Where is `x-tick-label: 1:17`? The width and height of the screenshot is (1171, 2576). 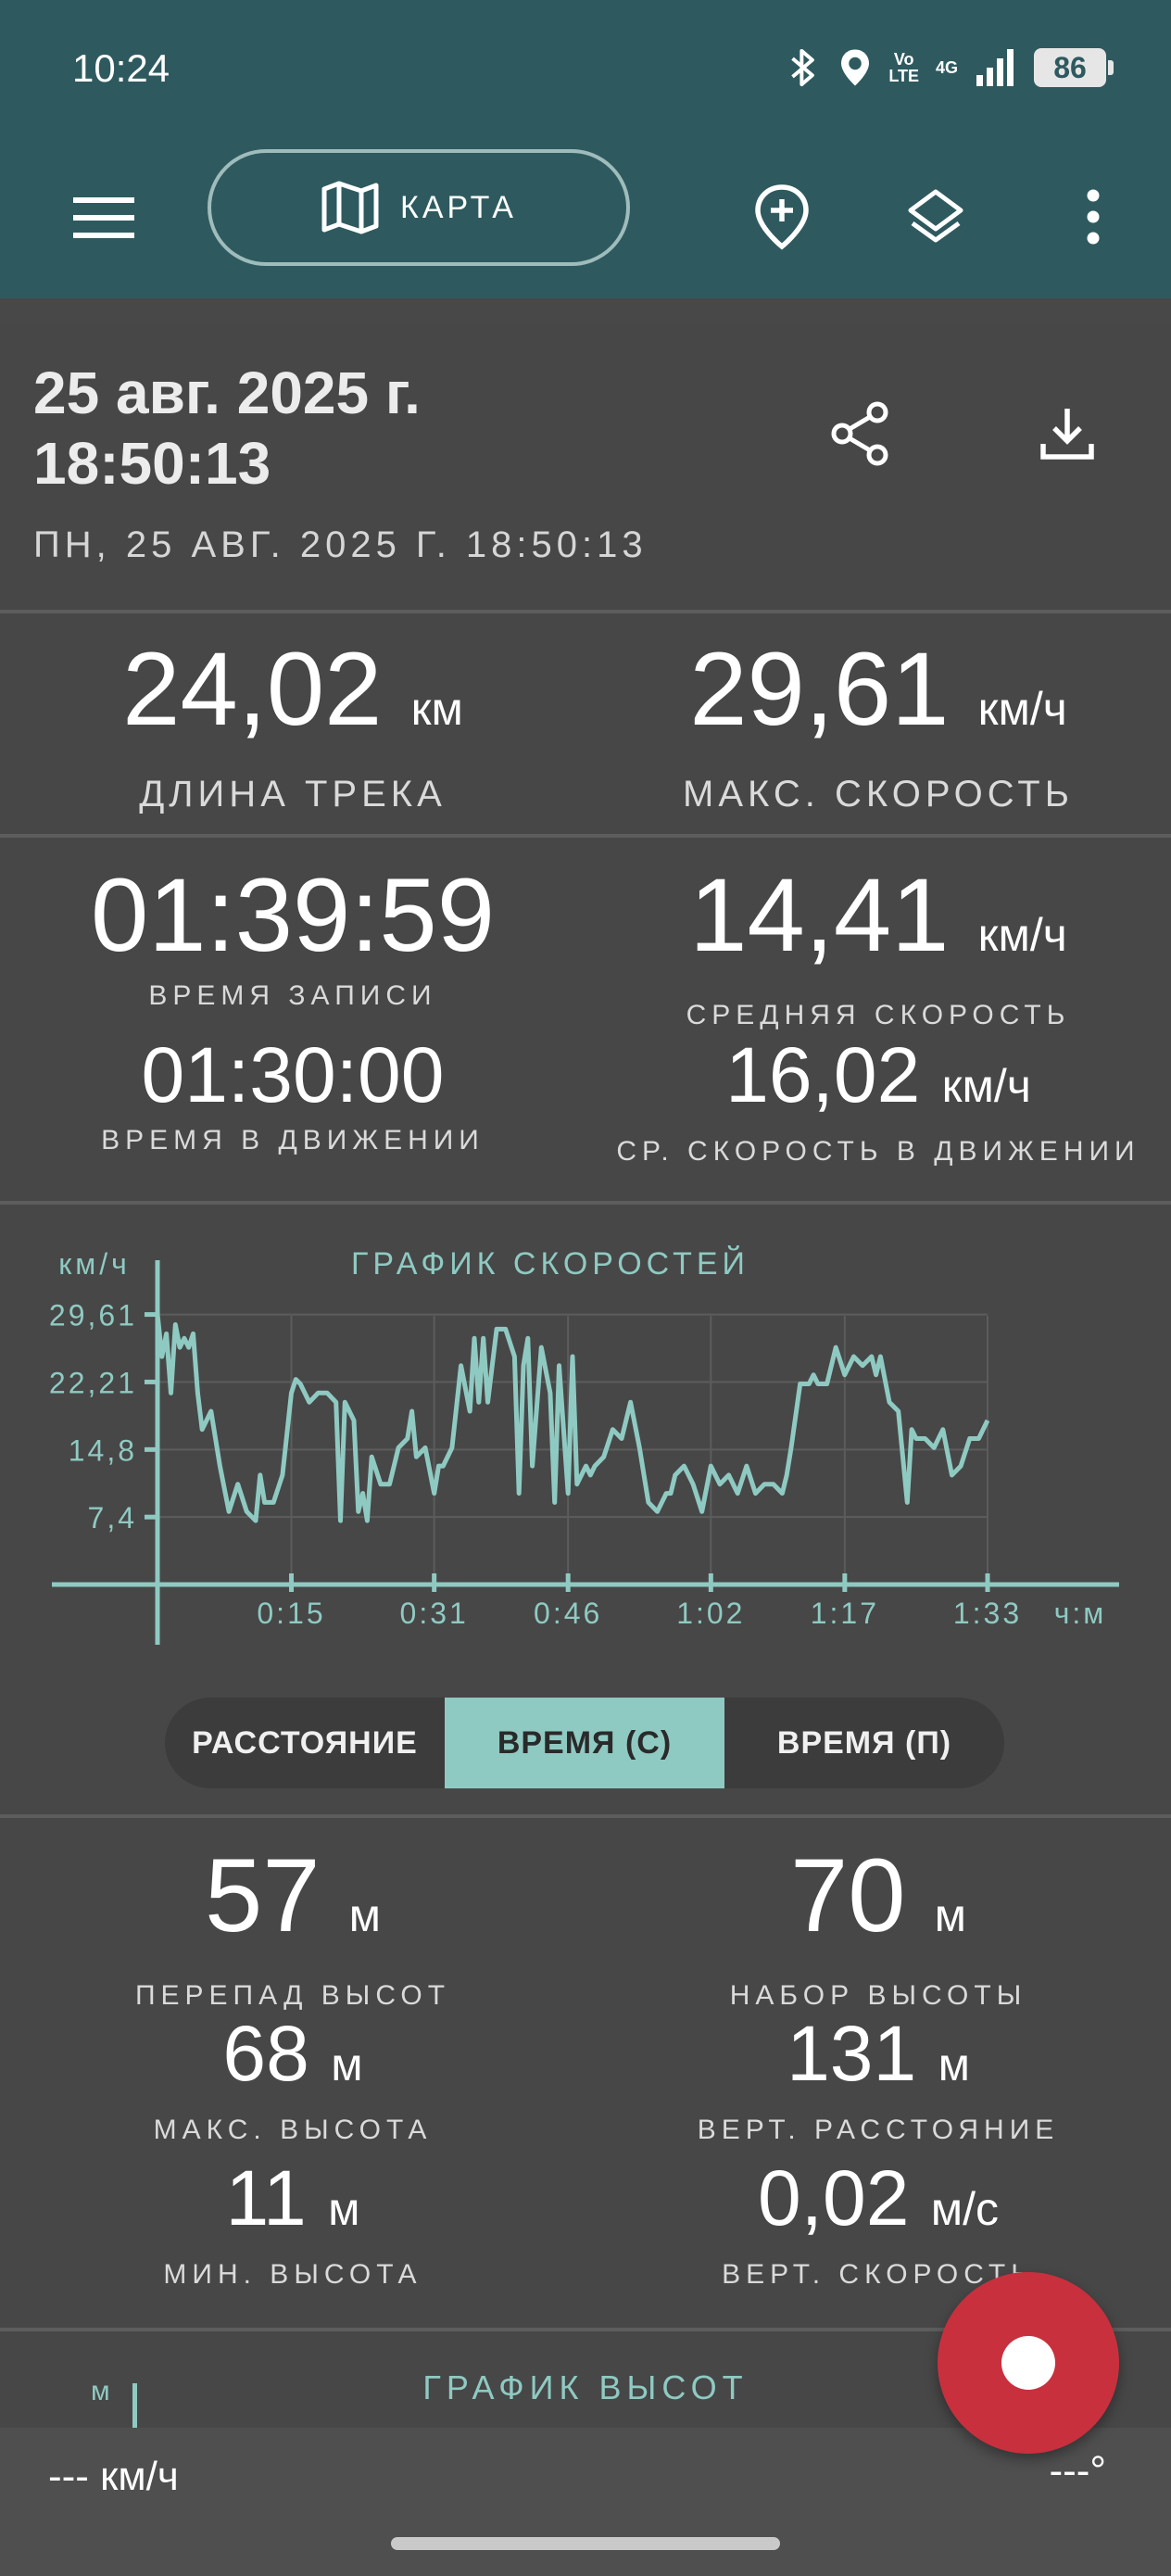 x-tick-label: 1:17 is located at coordinates (845, 1613).